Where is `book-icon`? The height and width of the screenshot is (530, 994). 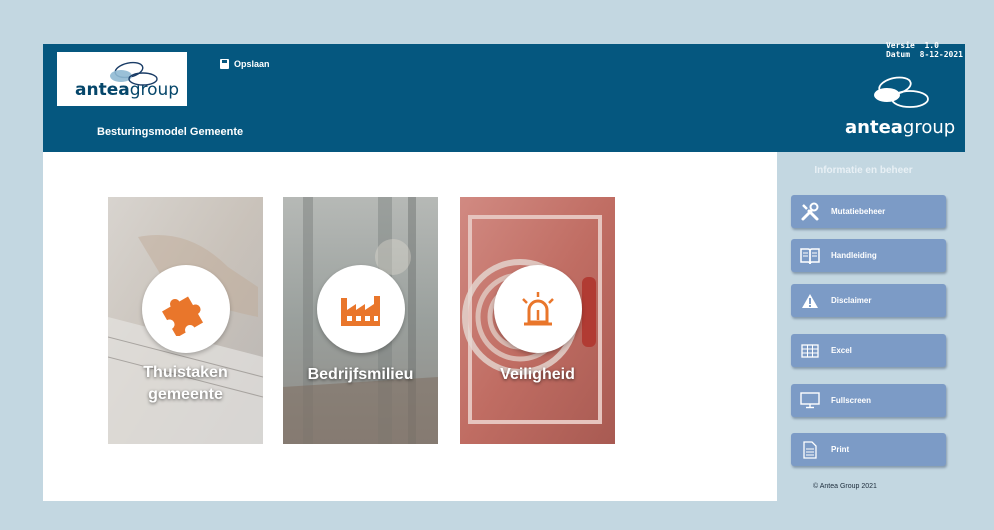
book-icon is located at coordinates (810, 256).